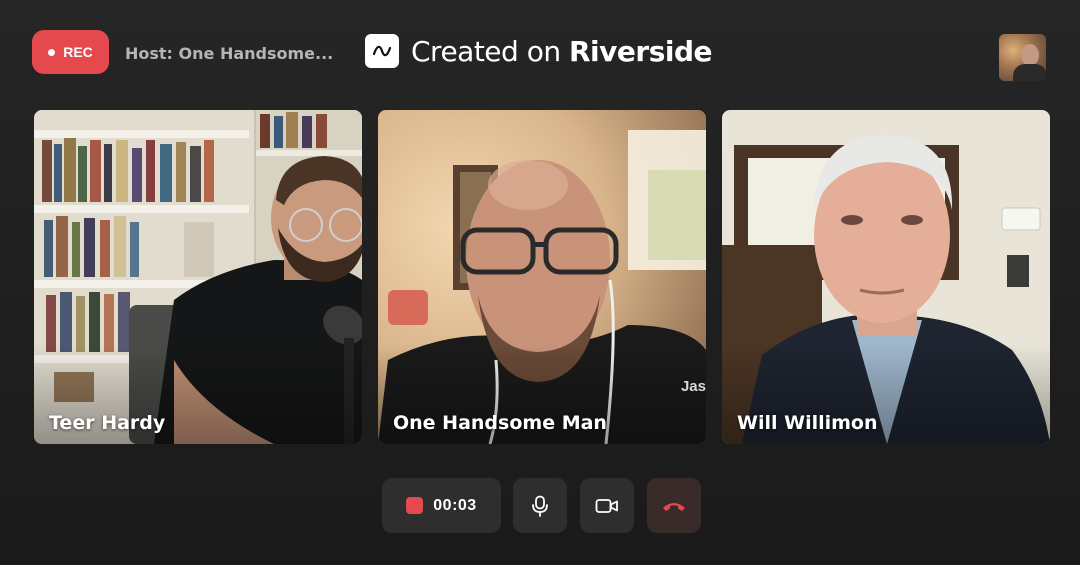 The width and height of the screenshot is (1080, 565). I want to click on video-camera-icon, so click(606, 505).